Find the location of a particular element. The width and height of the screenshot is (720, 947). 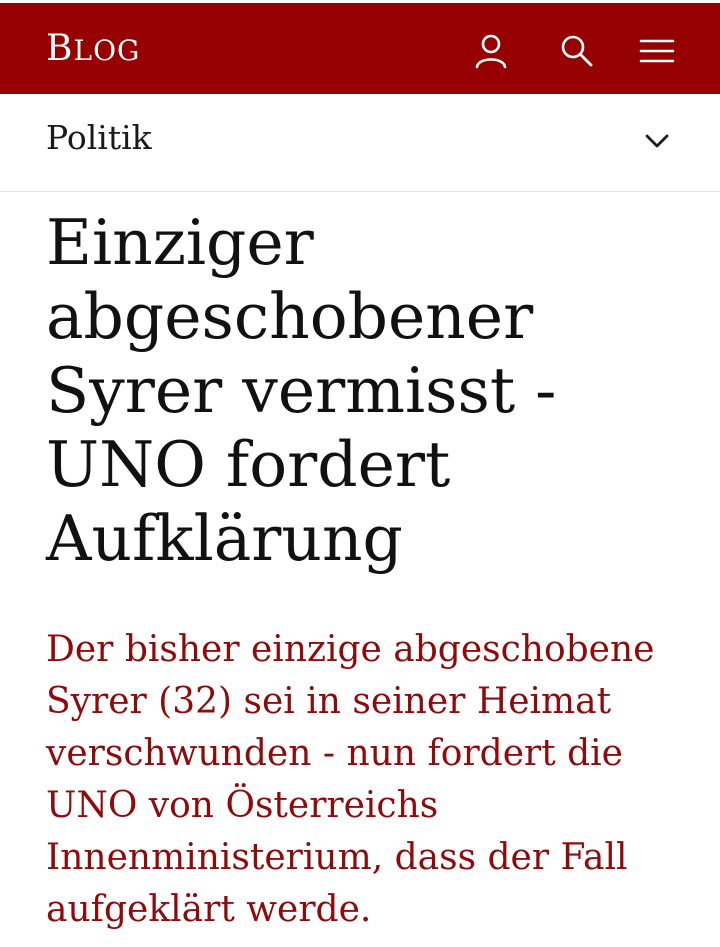

logo-initial: B is located at coordinates (60, 48).